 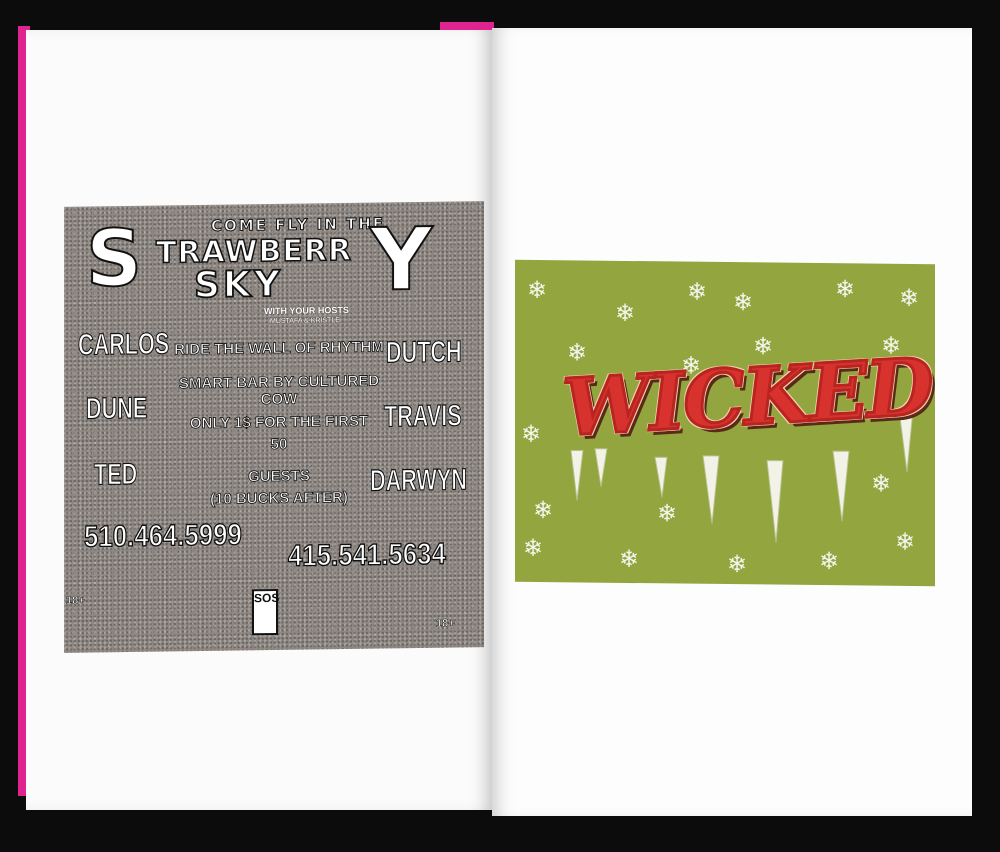 What do you see at coordinates (265, 612) in the screenshot?
I see `sos-logo: SOS` at bounding box center [265, 612].